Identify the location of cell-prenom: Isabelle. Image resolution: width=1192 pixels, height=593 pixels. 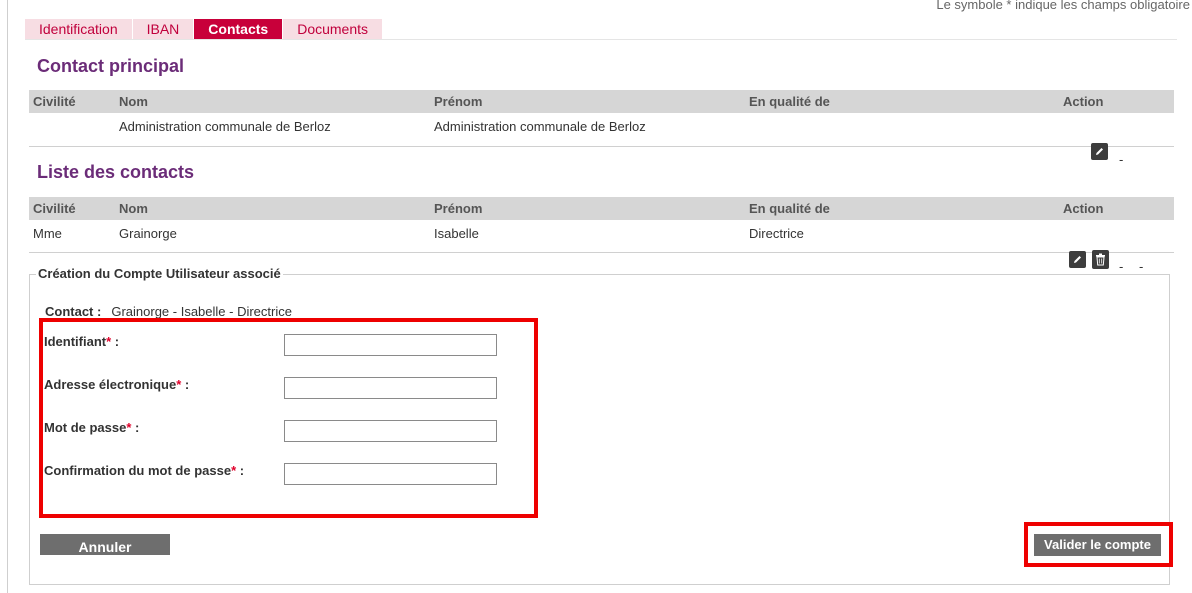
(456, 233).